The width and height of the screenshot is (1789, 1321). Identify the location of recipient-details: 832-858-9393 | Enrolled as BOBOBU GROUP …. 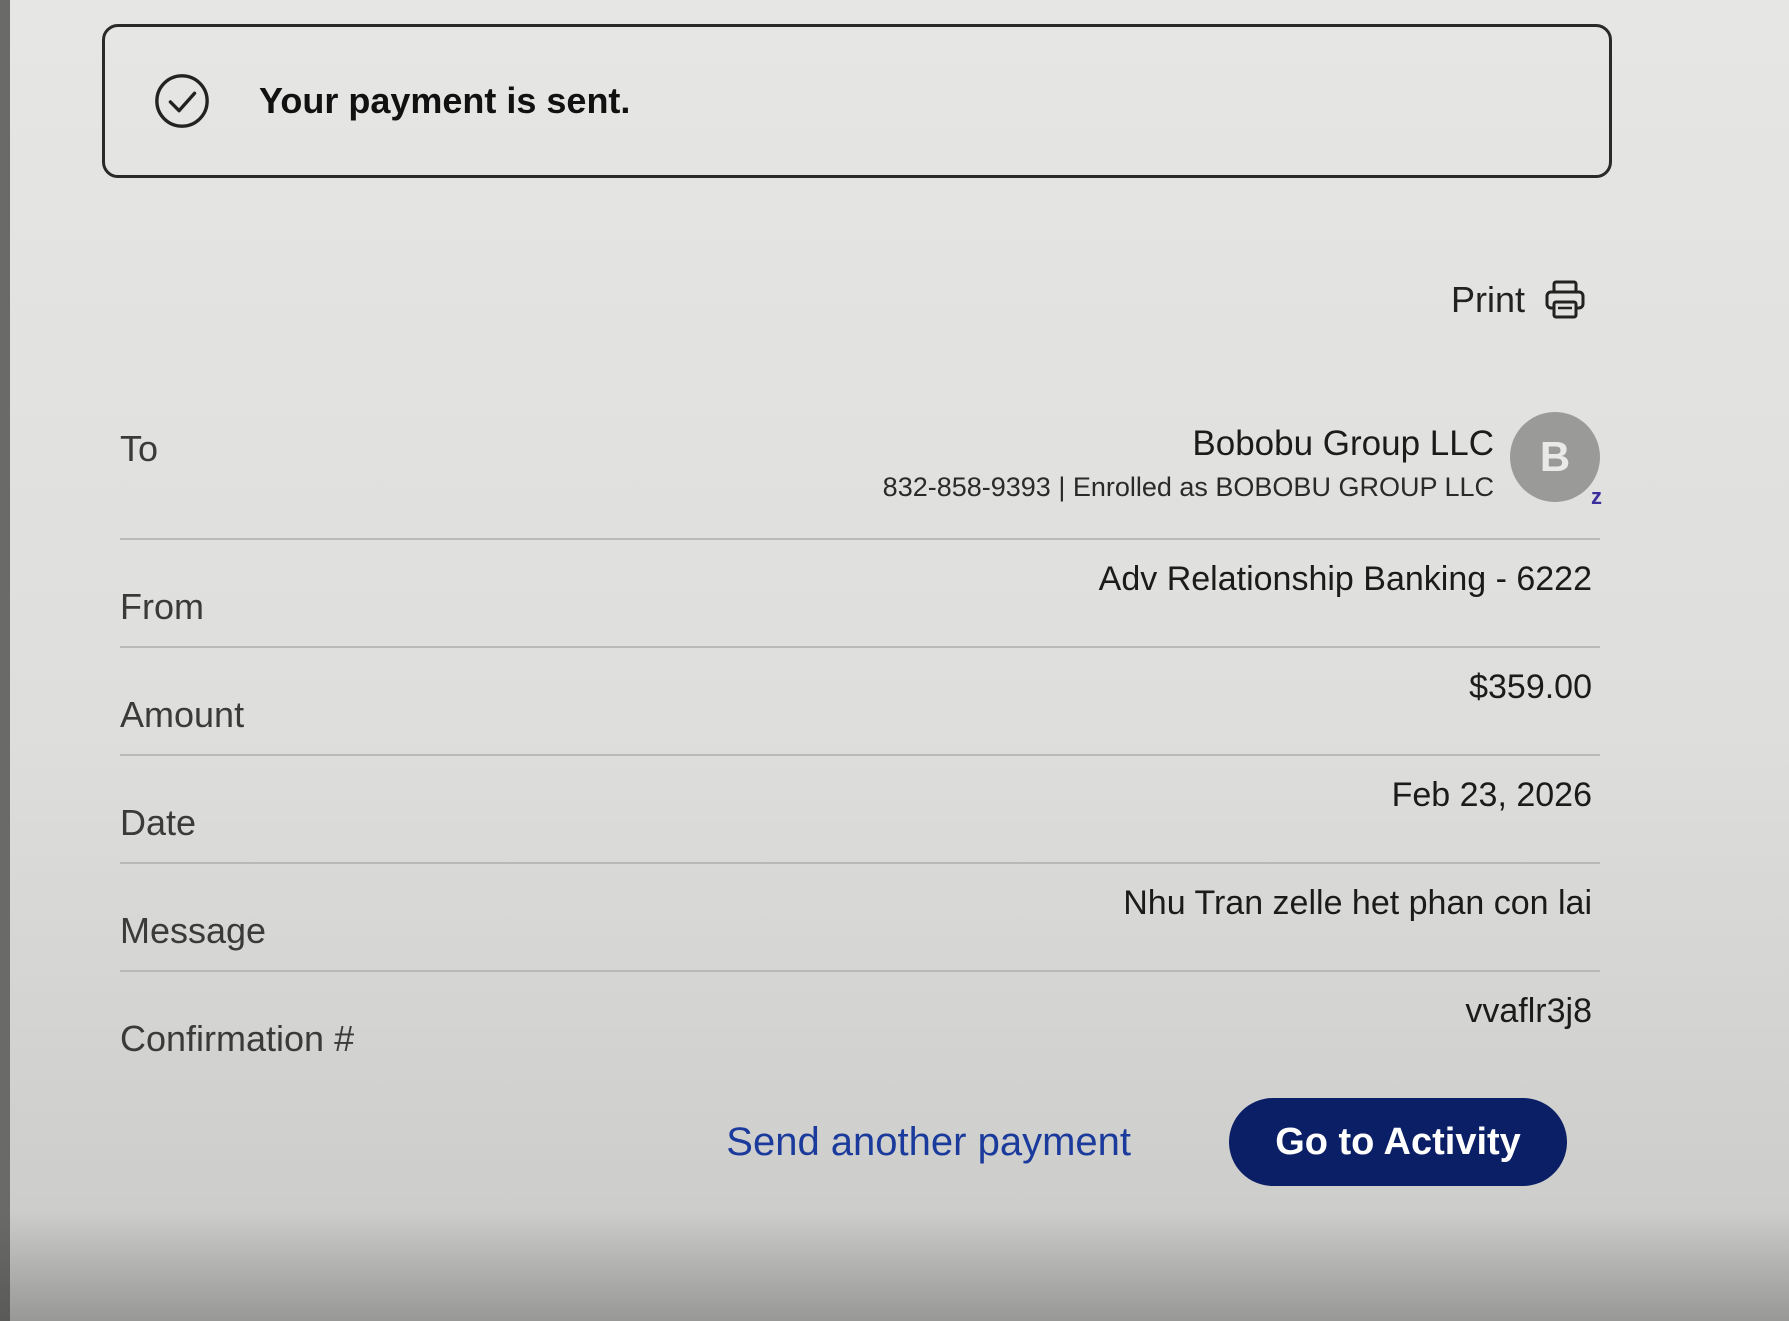
(1188, 487).